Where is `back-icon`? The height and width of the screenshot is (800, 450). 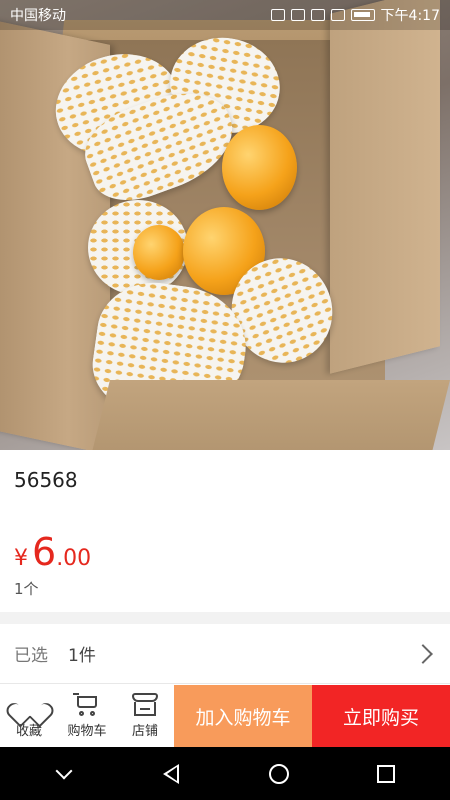 back-icon is located at coordinates (171, 773).